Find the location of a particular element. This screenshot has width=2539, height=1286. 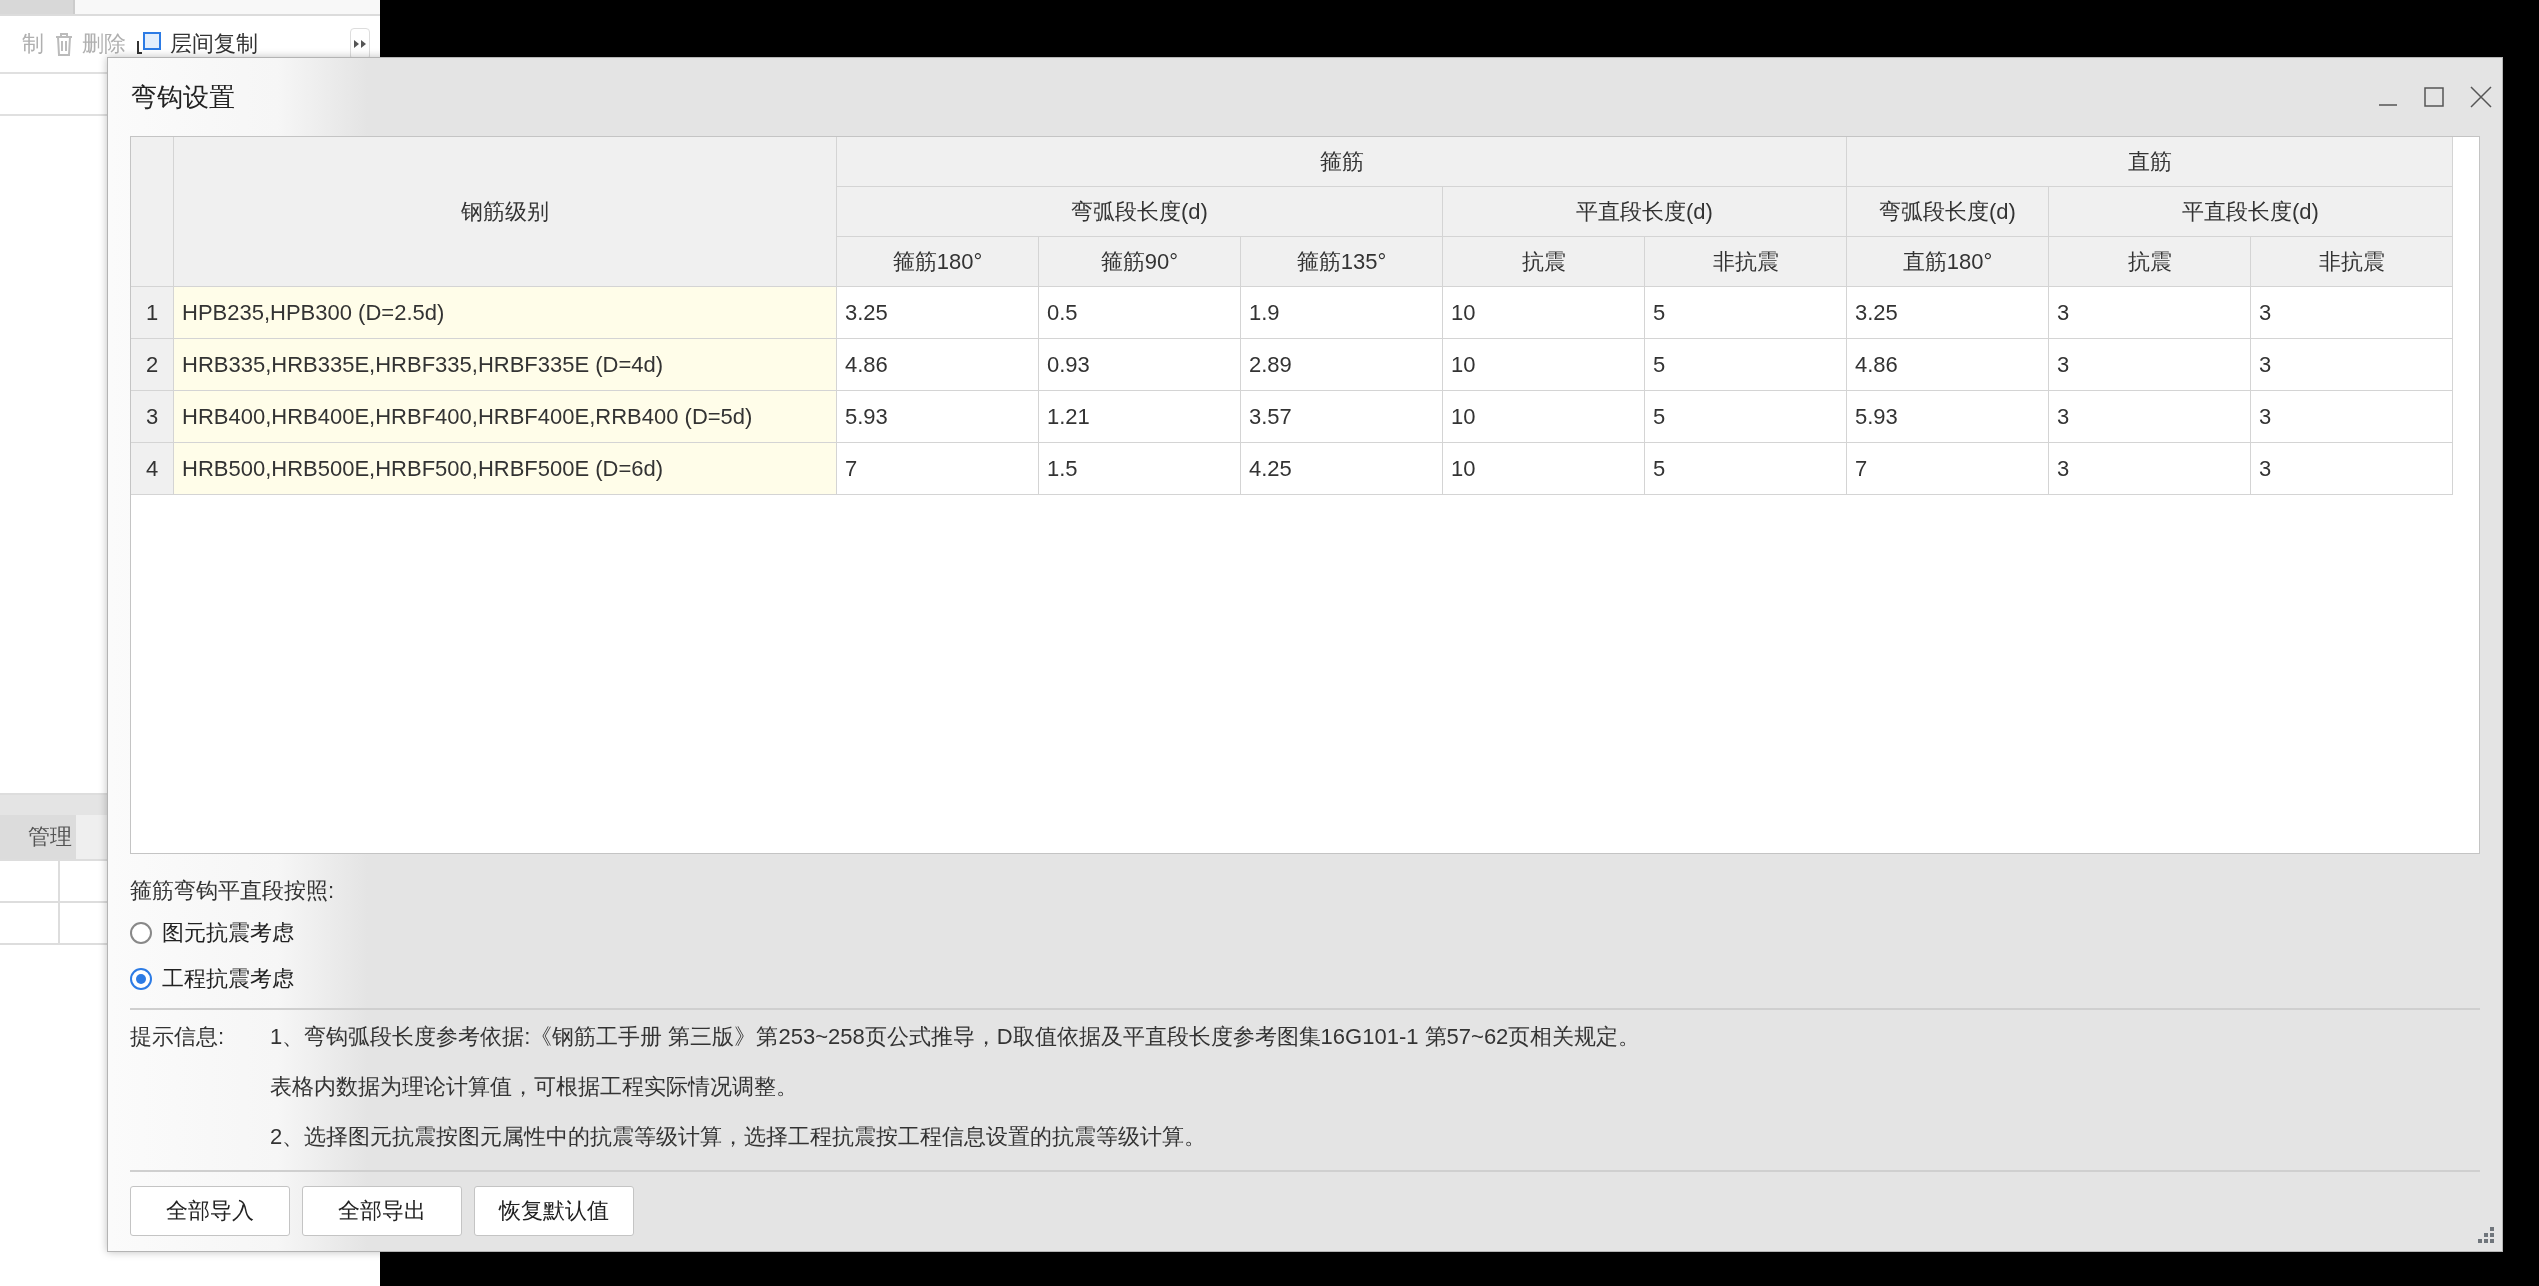

table-cell: 2.89 is located at coordinates (1342, 365).